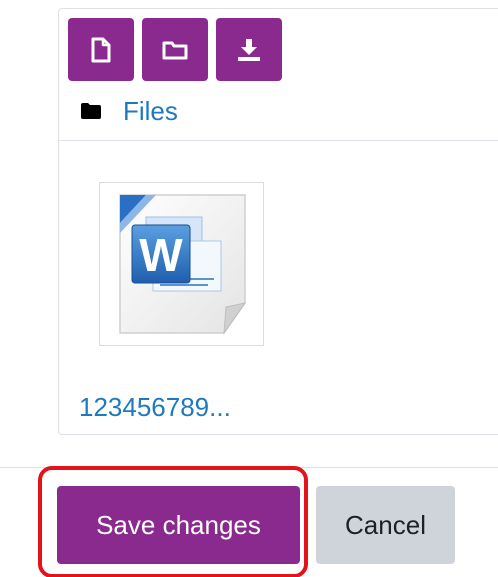 Image resolution: width=498 pixels, height=577 pixels. Describe the element at coordinates (91, 111) in the screenshot. I see `folder-icon` at that location.